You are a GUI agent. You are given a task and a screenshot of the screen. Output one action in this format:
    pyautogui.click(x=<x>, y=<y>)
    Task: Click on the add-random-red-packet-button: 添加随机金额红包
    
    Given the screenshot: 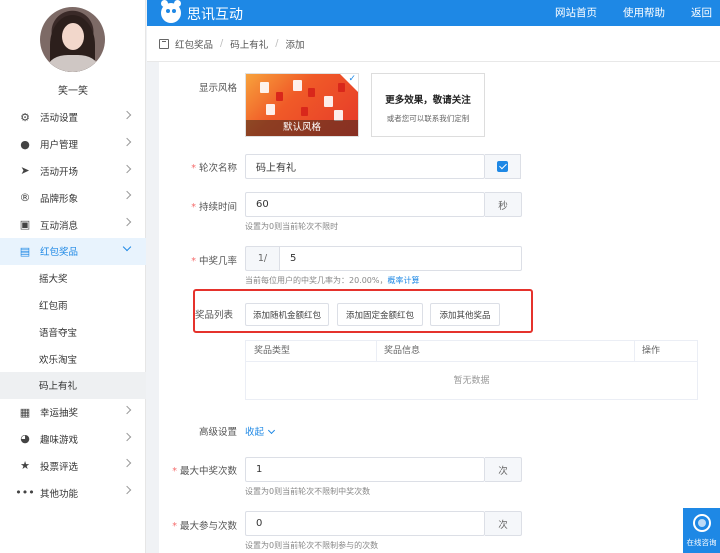 What is the action you would take?
    pyautogui.click(x=287, y=314)
    